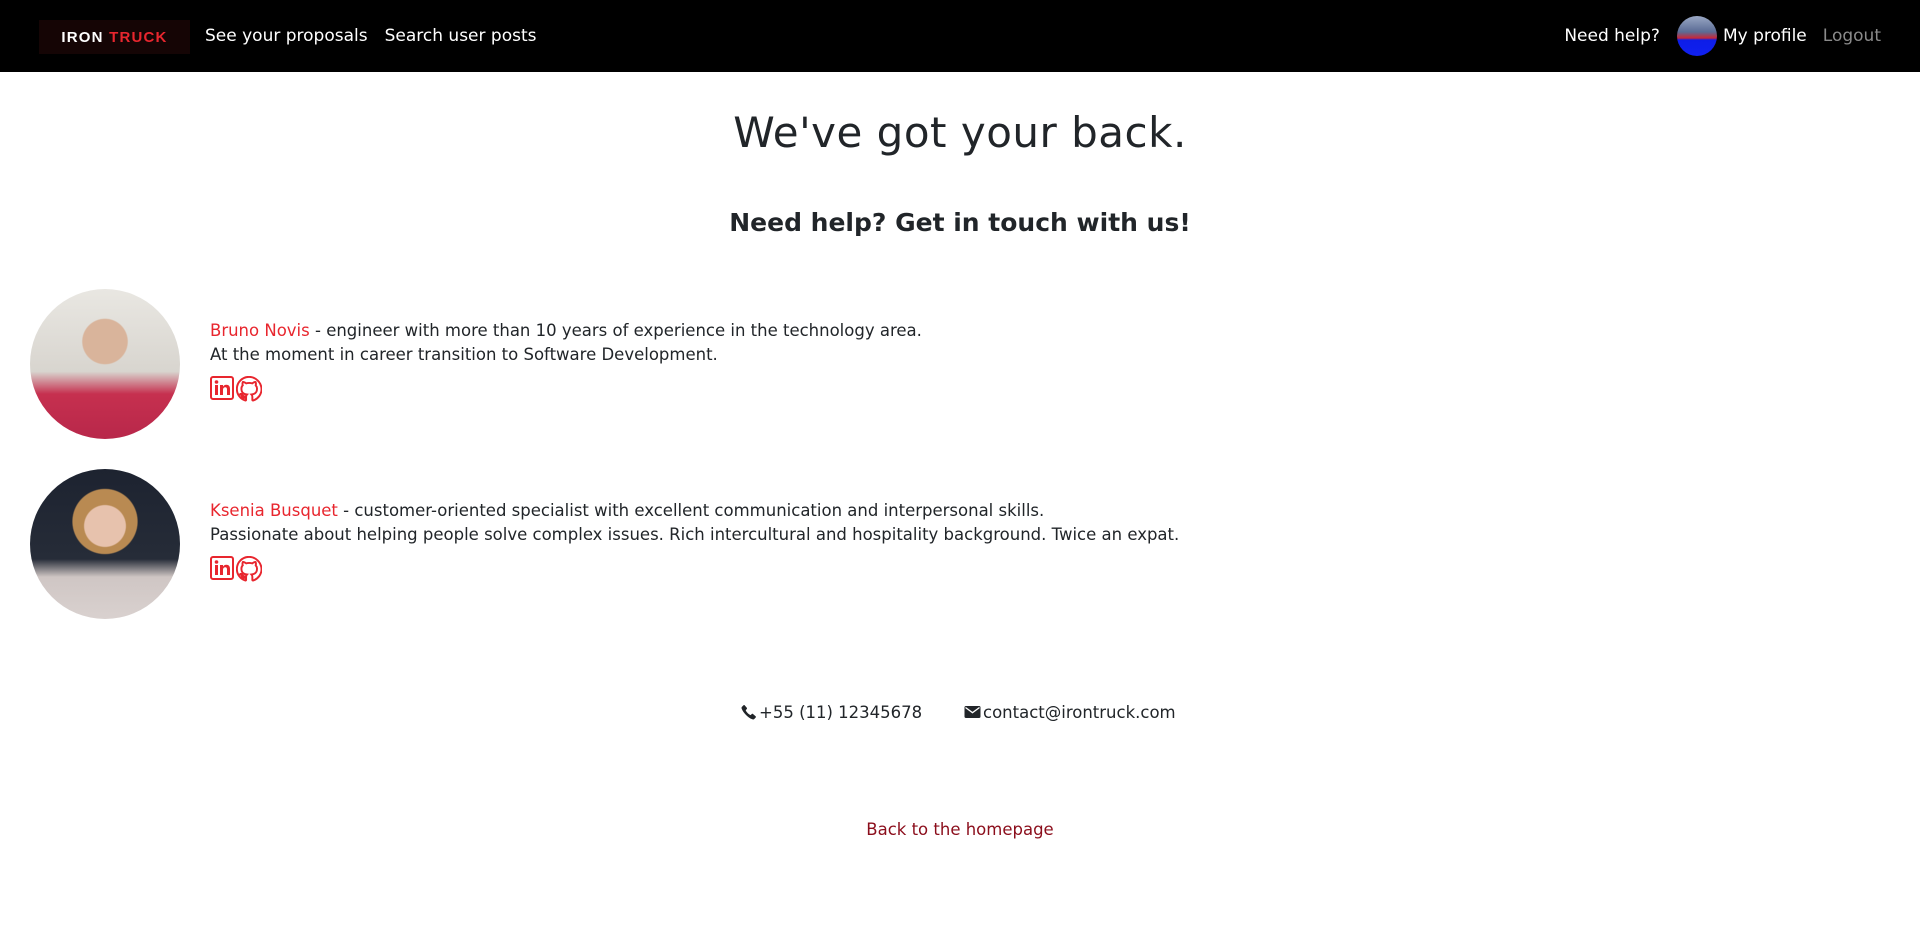 This screenshot has height=943, width=1920. I want to click on brand-text-truck: TRUCK, so click(138, 37).